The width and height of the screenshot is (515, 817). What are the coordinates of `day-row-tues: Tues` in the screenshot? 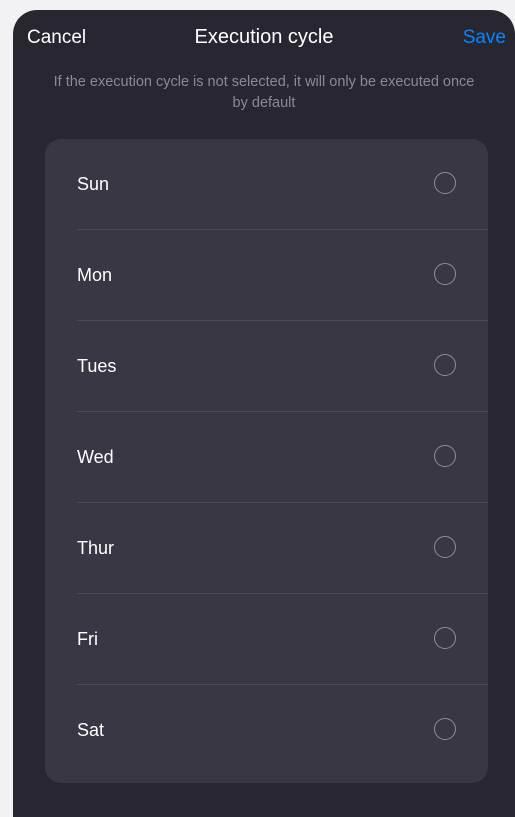 It's located at (266, 366).